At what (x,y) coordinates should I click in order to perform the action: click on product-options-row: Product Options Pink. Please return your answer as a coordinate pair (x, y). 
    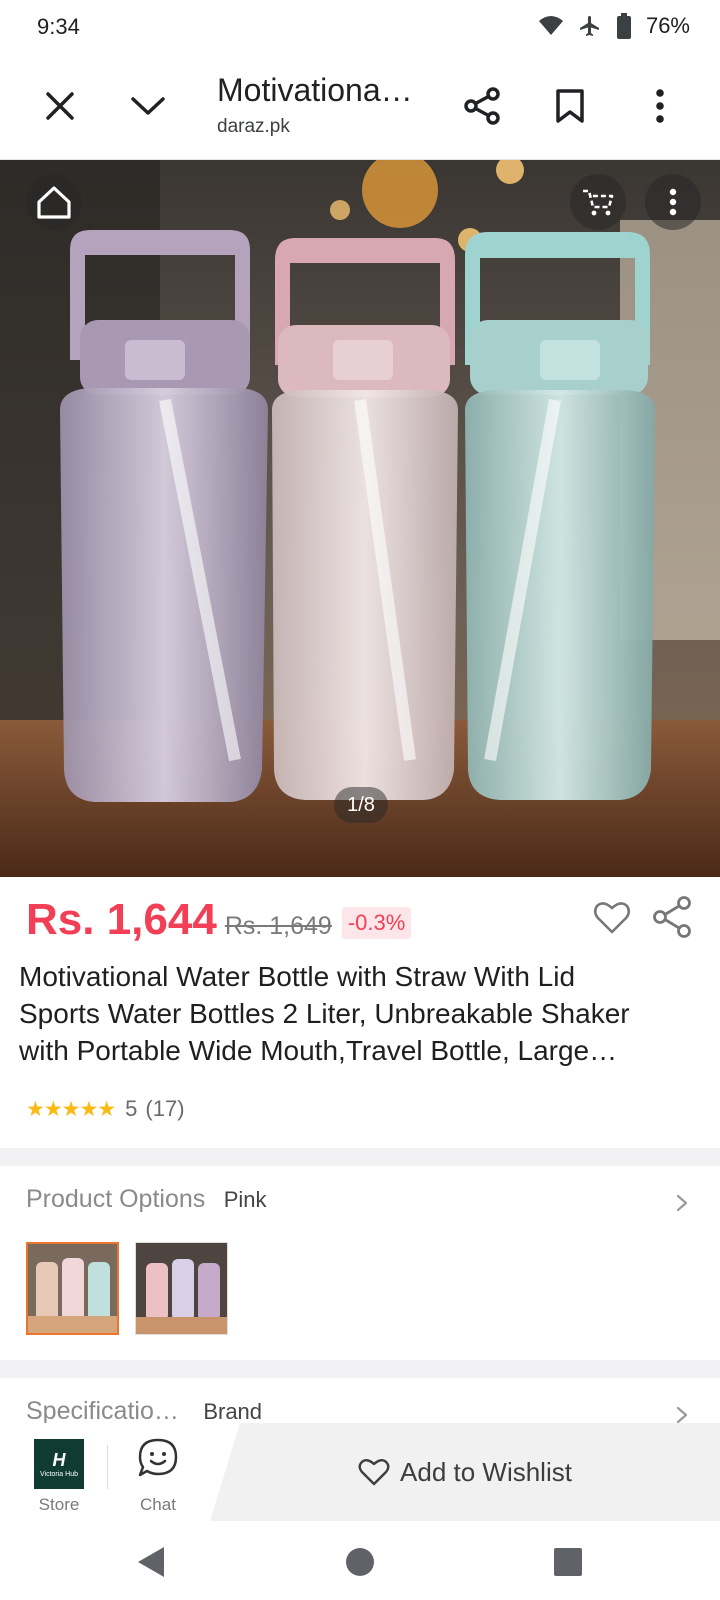
    Looking at the image, I should click on (361, 1203).